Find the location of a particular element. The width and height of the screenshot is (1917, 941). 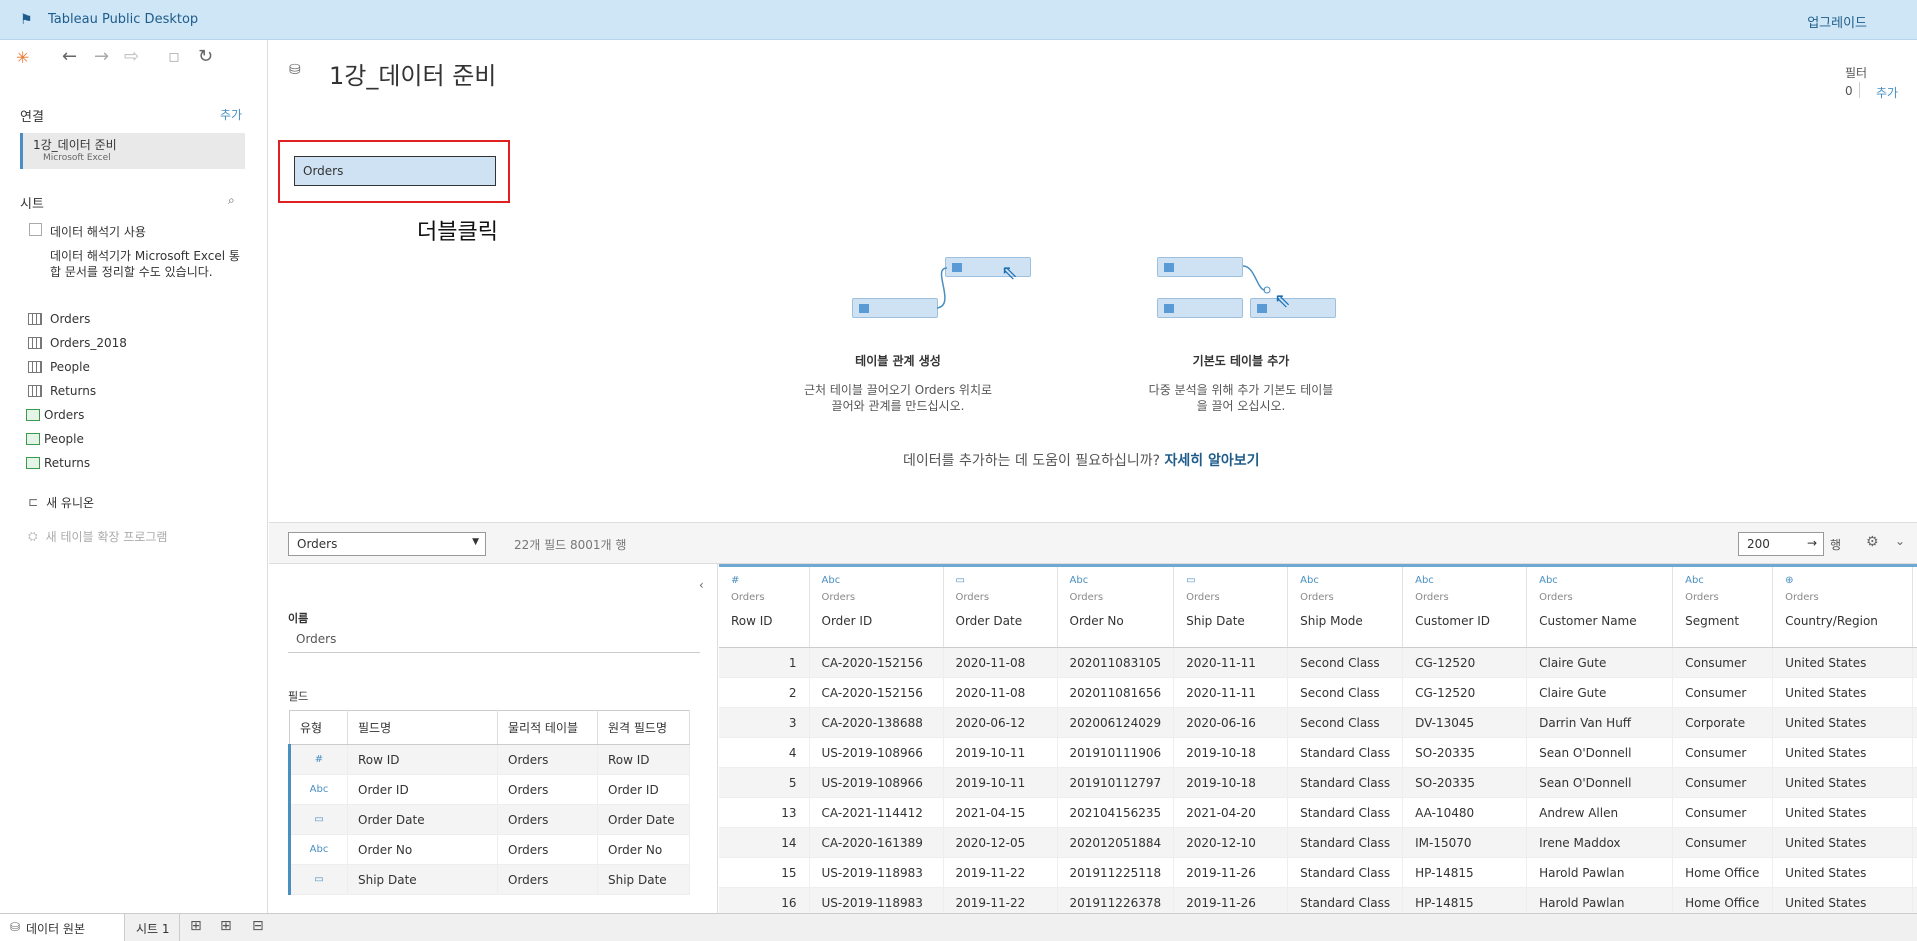

column-header: ⊕ Orders Country/Region is located at coordinates (1843, 606).